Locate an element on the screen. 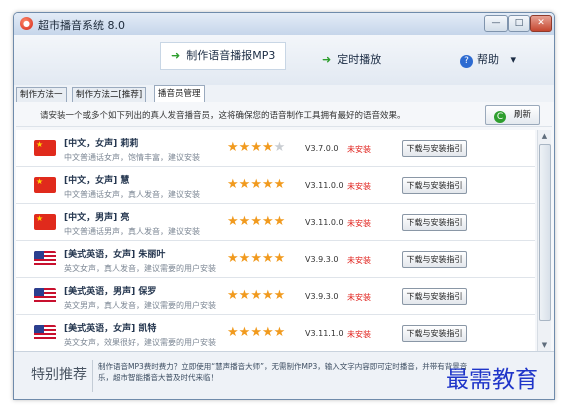  voice-name: [美式英语，女声] 凯特 is located at coordinates (110, 329).